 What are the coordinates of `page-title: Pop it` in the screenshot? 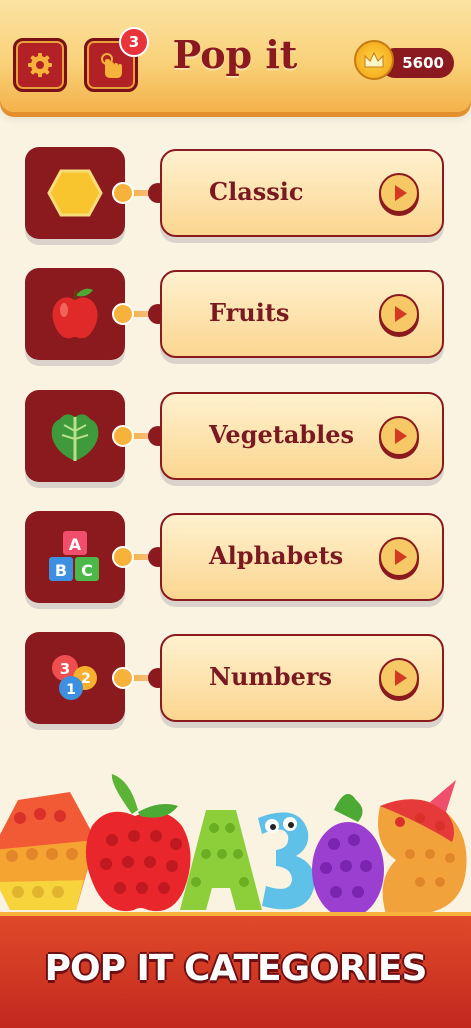 It's located at (235, 54).